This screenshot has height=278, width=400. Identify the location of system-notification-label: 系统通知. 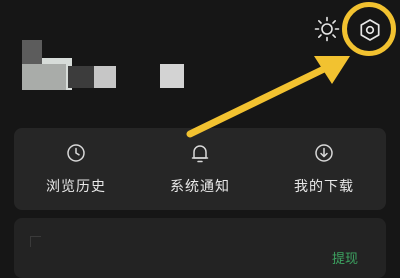
(200, 187).